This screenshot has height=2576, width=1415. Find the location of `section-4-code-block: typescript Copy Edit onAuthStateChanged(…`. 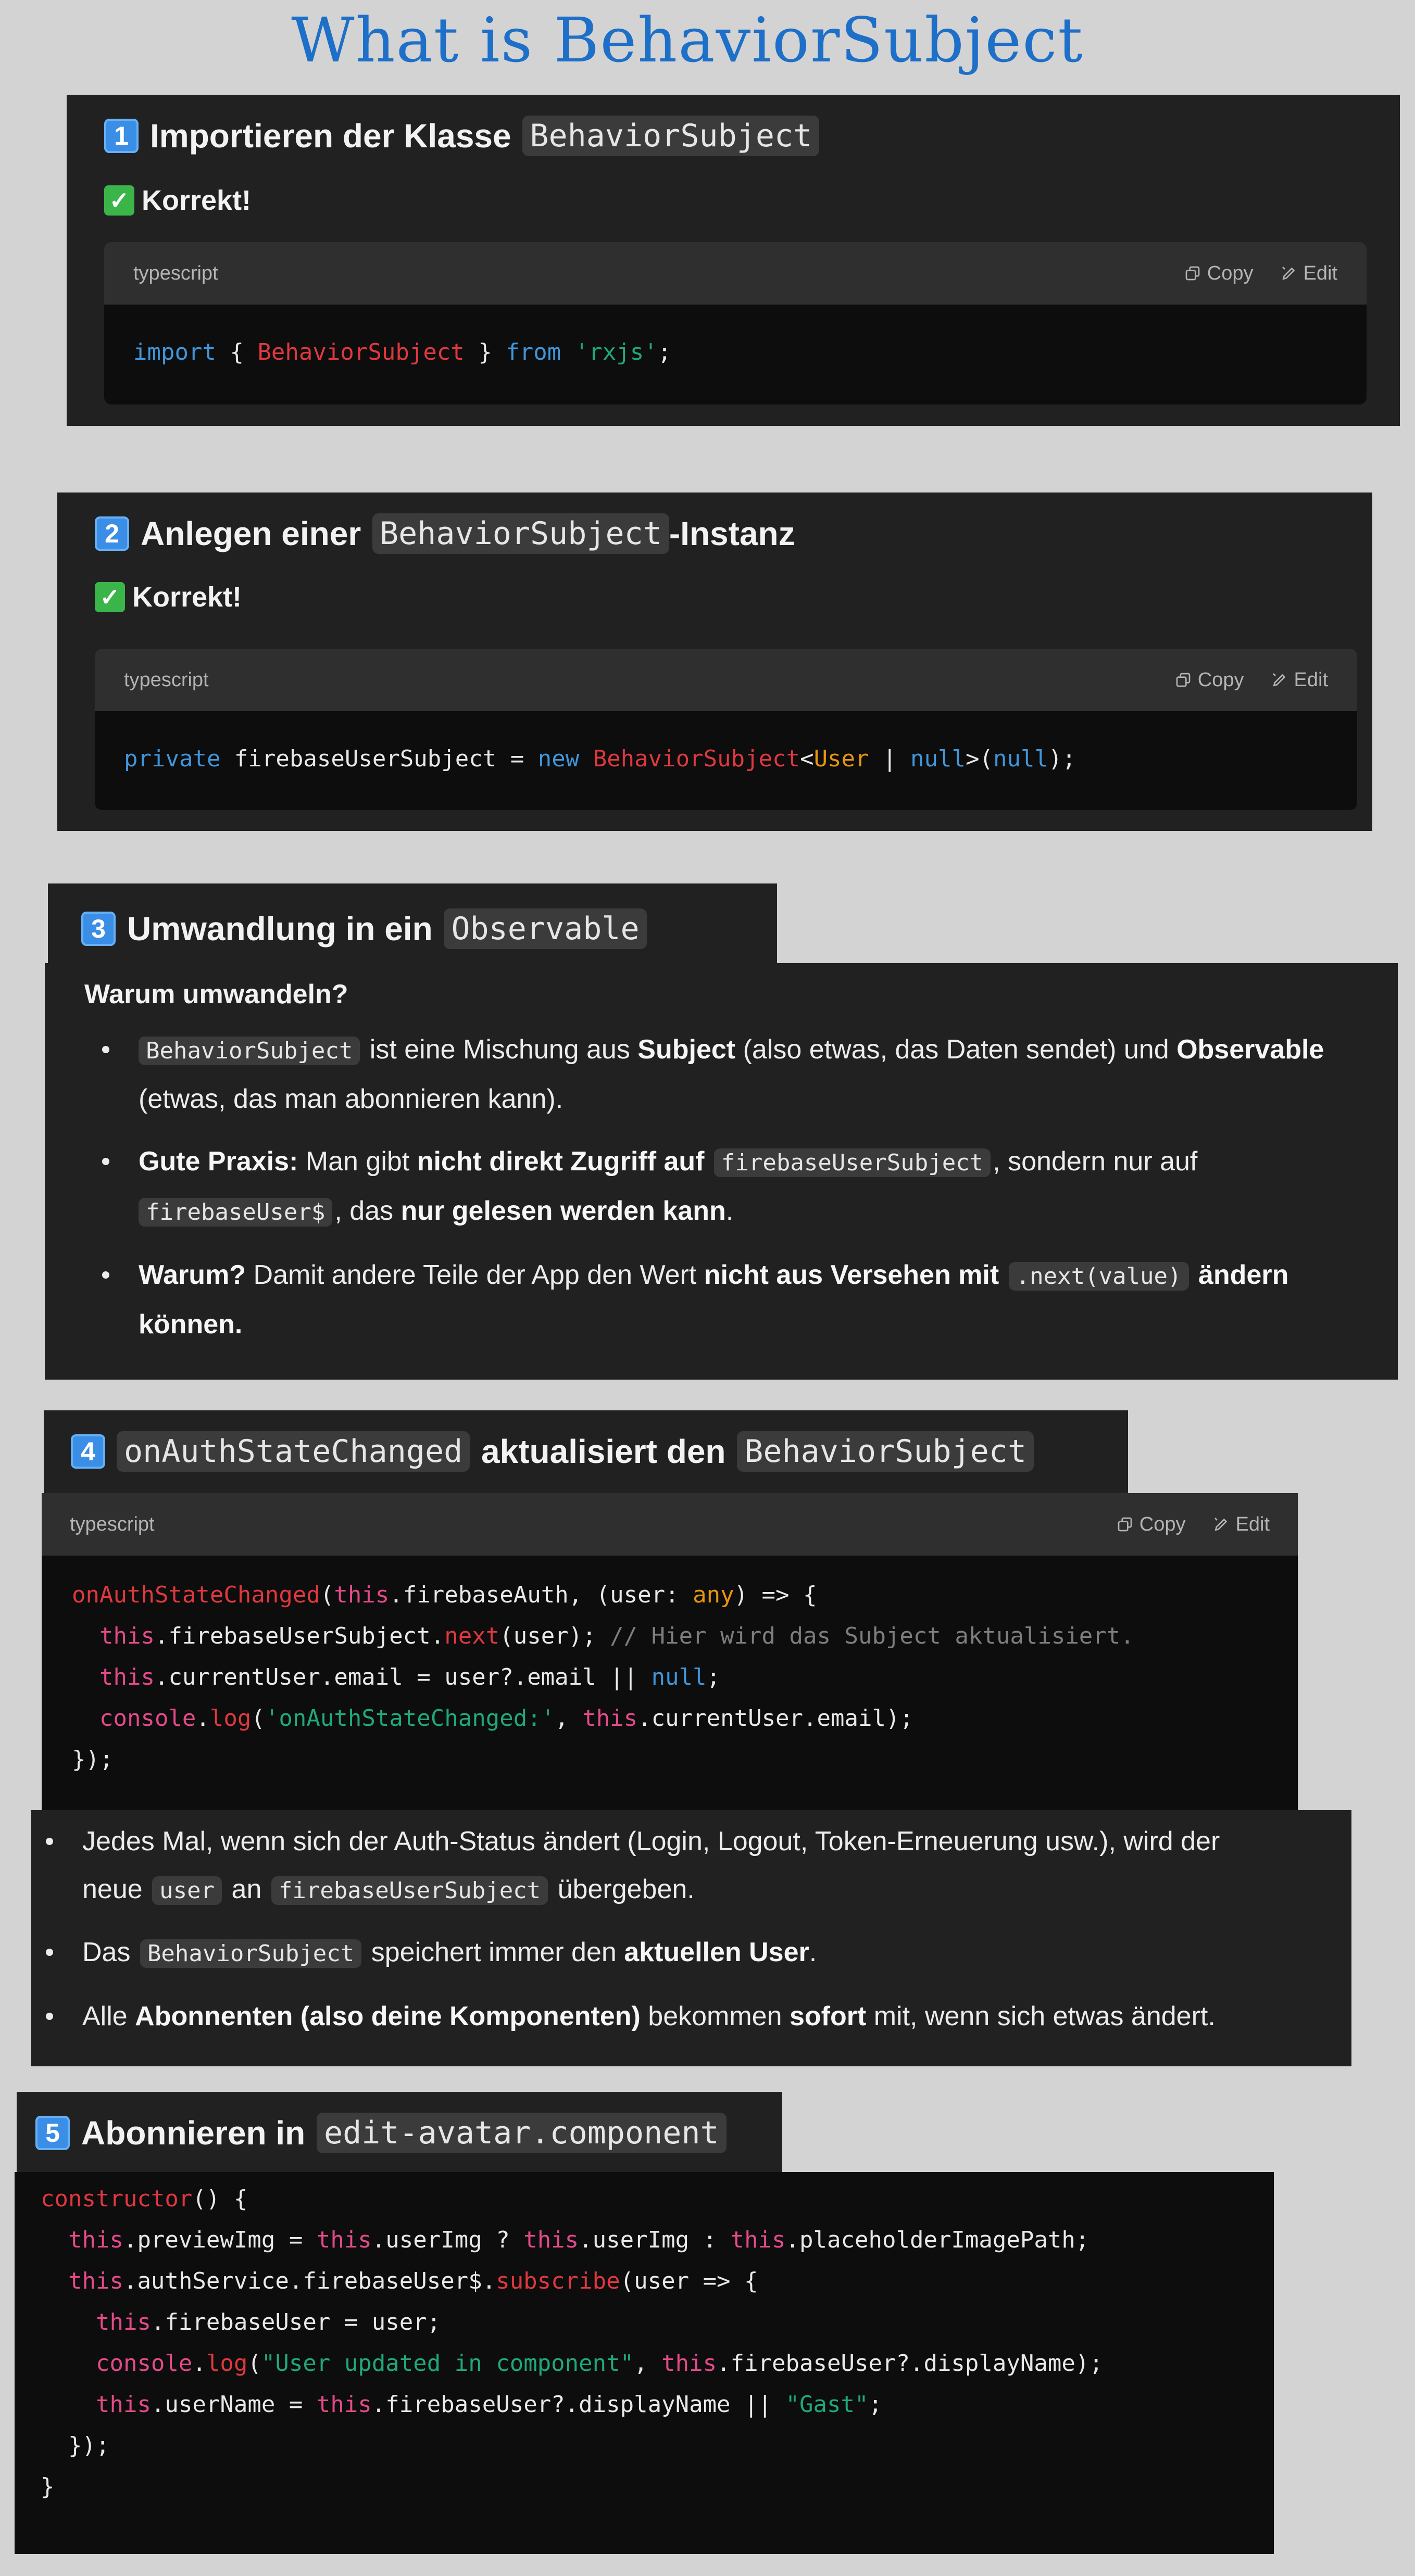

section-4-code-block: typescript Copy Edit onAuthStateChanged(… is located at coordinates (670, 1652).